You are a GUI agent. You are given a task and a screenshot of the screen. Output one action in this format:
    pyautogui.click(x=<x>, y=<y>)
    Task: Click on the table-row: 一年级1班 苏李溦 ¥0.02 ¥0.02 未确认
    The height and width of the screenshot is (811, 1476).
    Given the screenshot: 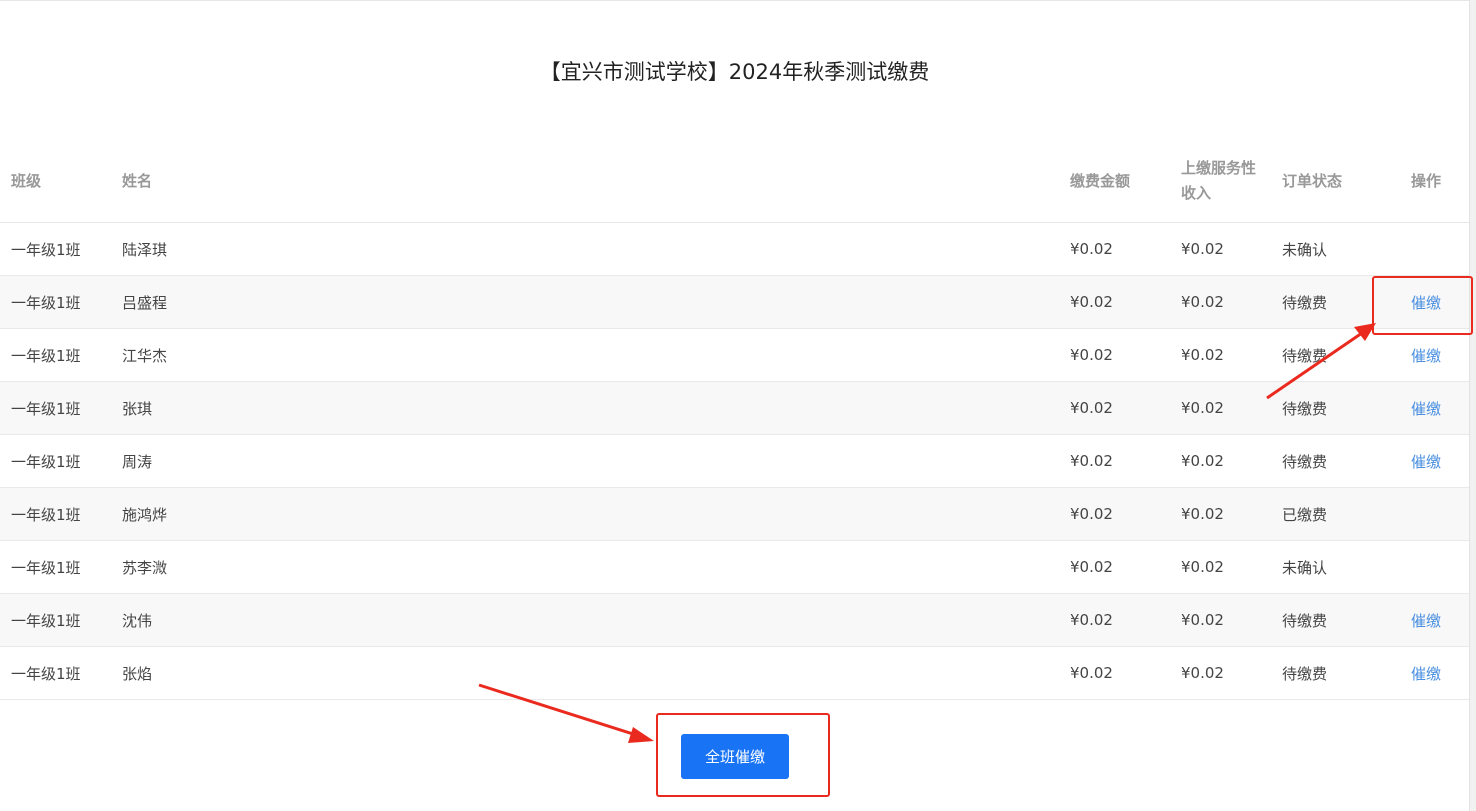 What is the action you would take?
    pyautogui.click(x=734, y=567)
    